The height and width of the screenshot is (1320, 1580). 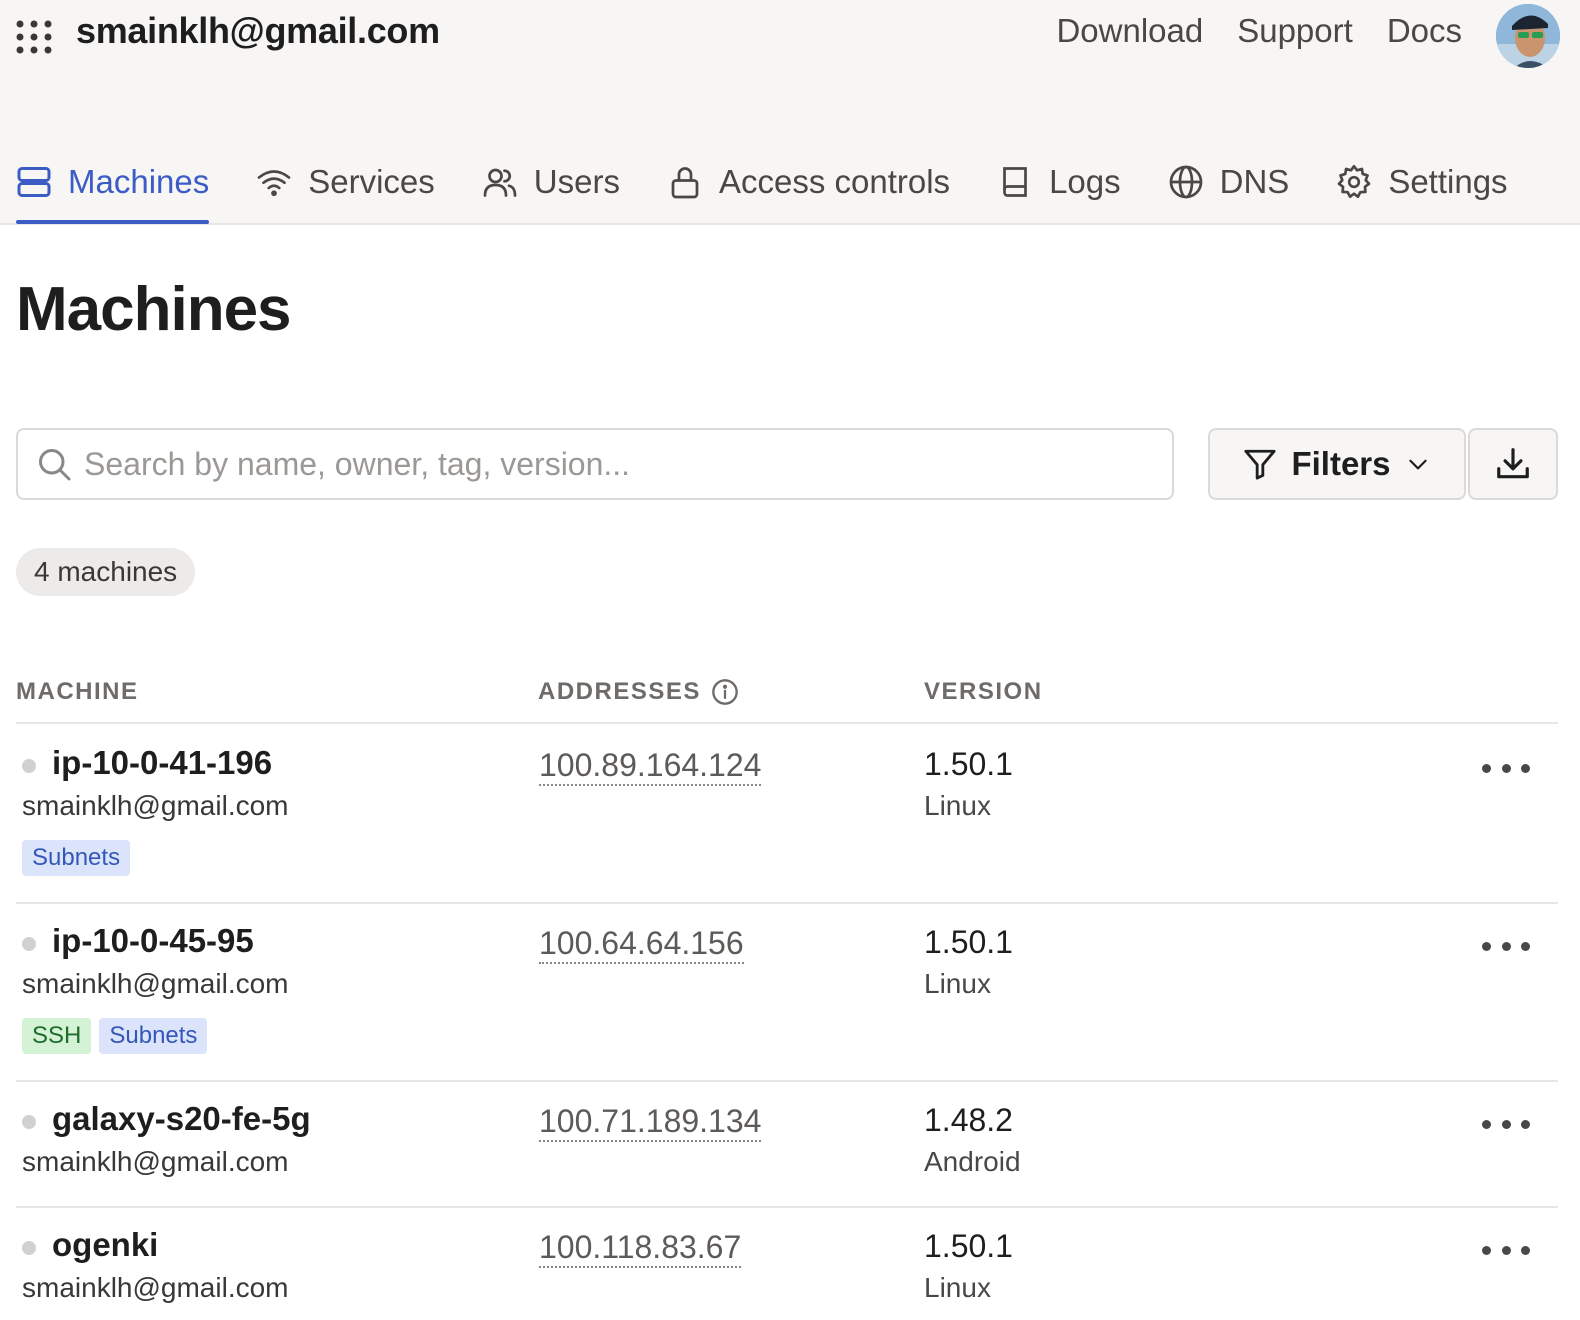 I want to click on download-link: Download, so click(x=1129, y=31).